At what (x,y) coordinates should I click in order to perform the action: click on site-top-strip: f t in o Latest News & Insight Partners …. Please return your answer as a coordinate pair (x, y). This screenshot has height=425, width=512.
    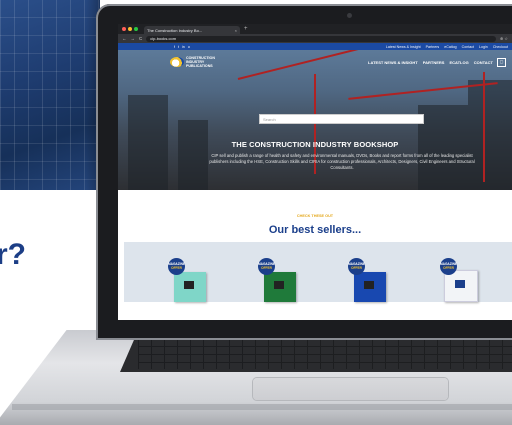
    Looking at the image, I should click on (315, 46).